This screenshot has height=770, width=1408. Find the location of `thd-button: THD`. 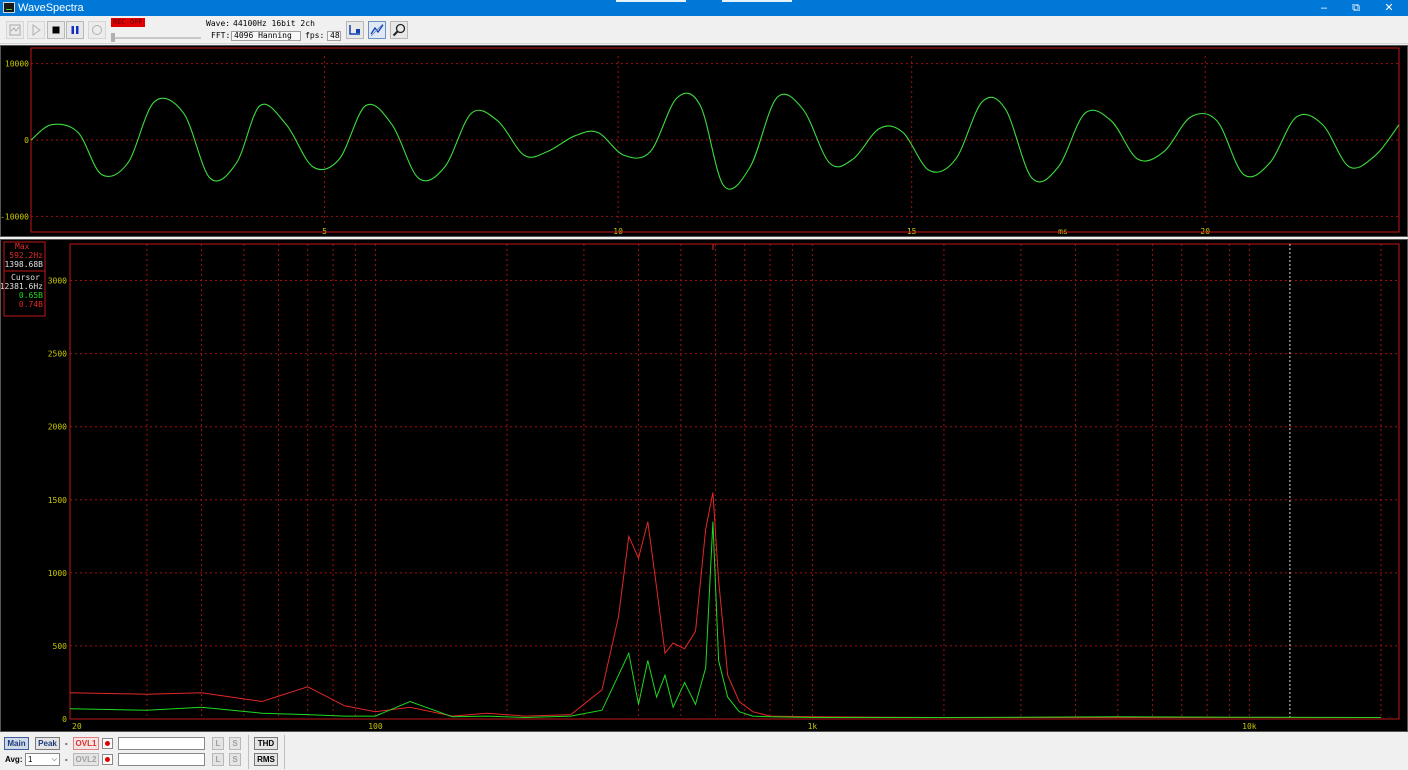

thd-button: THD is located at coordinates (266, 743).